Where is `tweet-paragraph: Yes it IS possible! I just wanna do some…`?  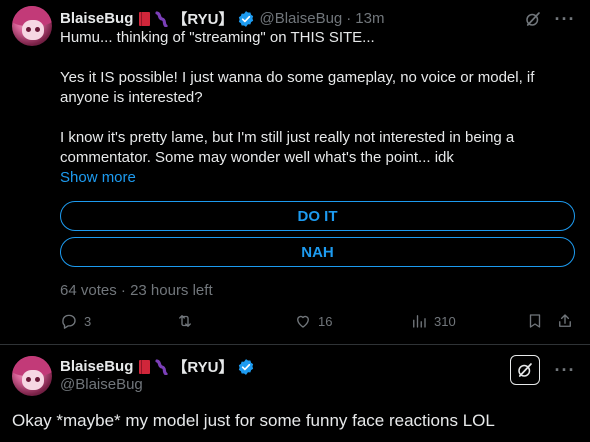 tweet-paragraph: Yes it IS possible! I just wanna do some… is located at coordinates (297, 87).